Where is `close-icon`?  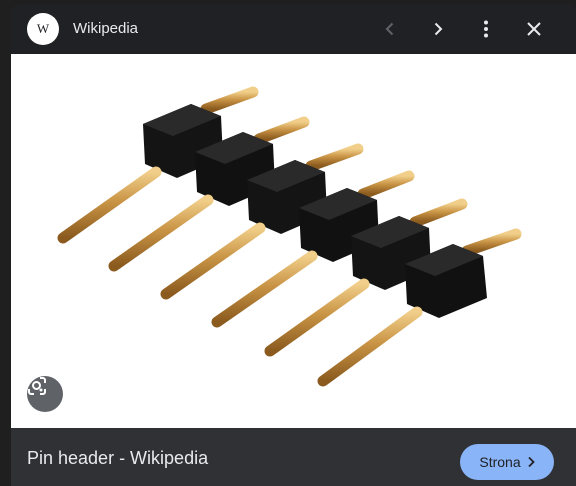
close-icon is located at coordinates (534, 29).